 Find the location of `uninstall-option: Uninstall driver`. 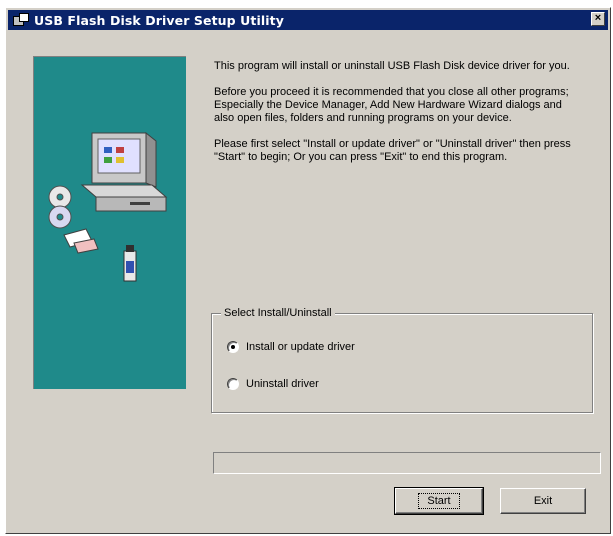

uninstall-option: Uninstall driver is located at coordinates (273, 384).